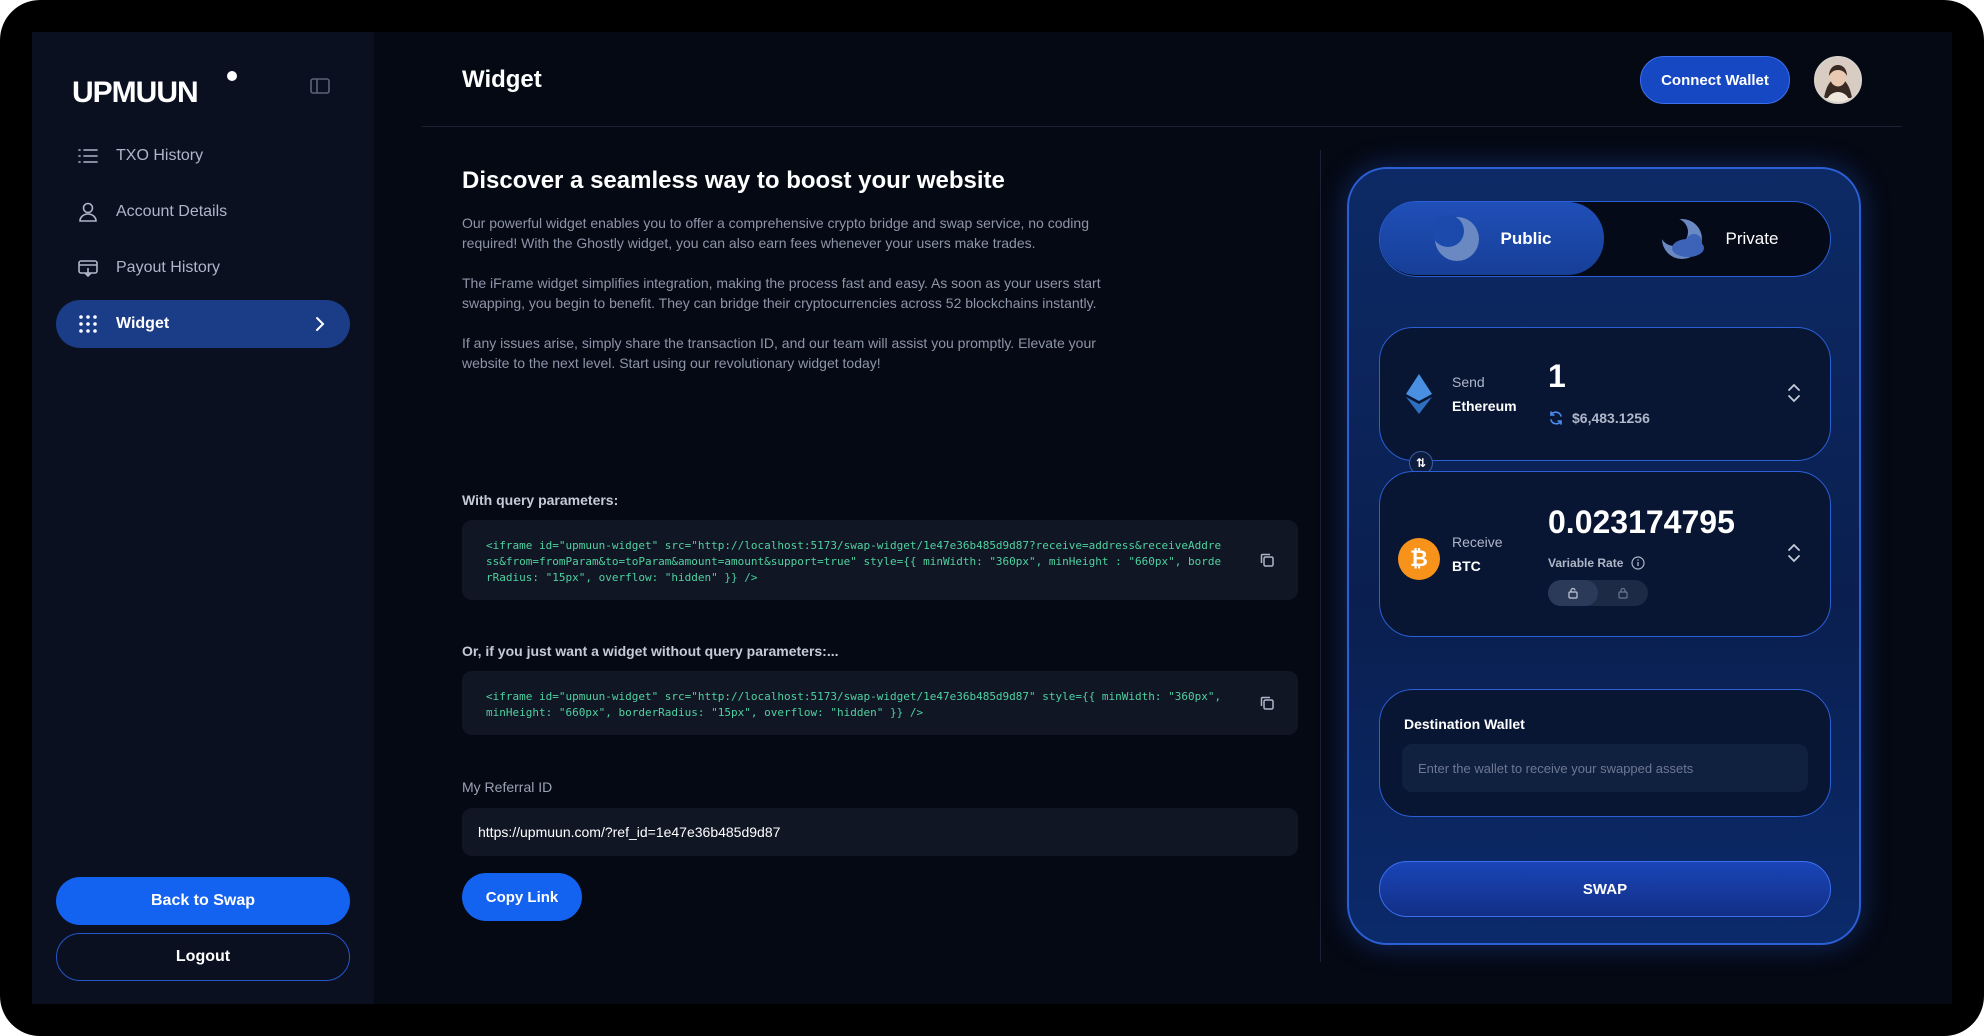 This screenshot has height=1036, width=1984. What do you see at coordinates (320, 86) in the screenshot?
I see `sidebar-collapse-icon` at bounding box center [320, 86].